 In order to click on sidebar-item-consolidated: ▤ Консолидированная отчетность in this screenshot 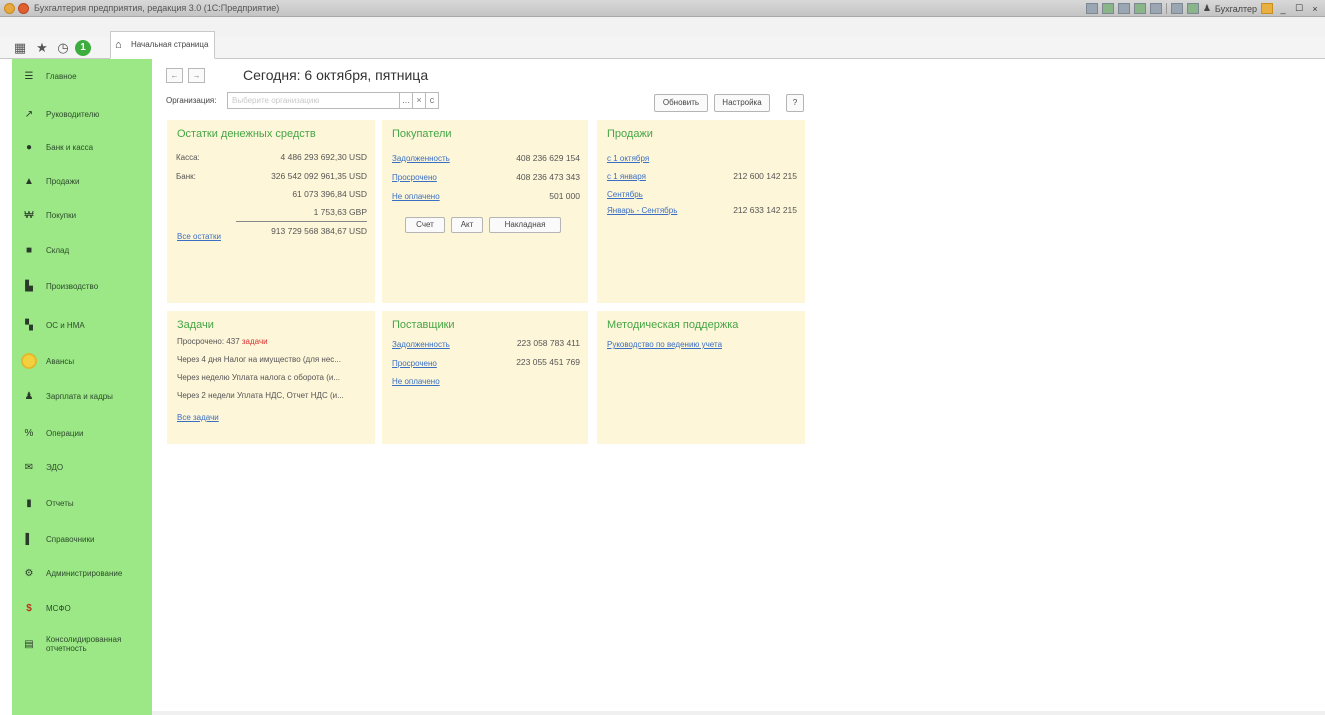, I will do `click(82, 644)`.